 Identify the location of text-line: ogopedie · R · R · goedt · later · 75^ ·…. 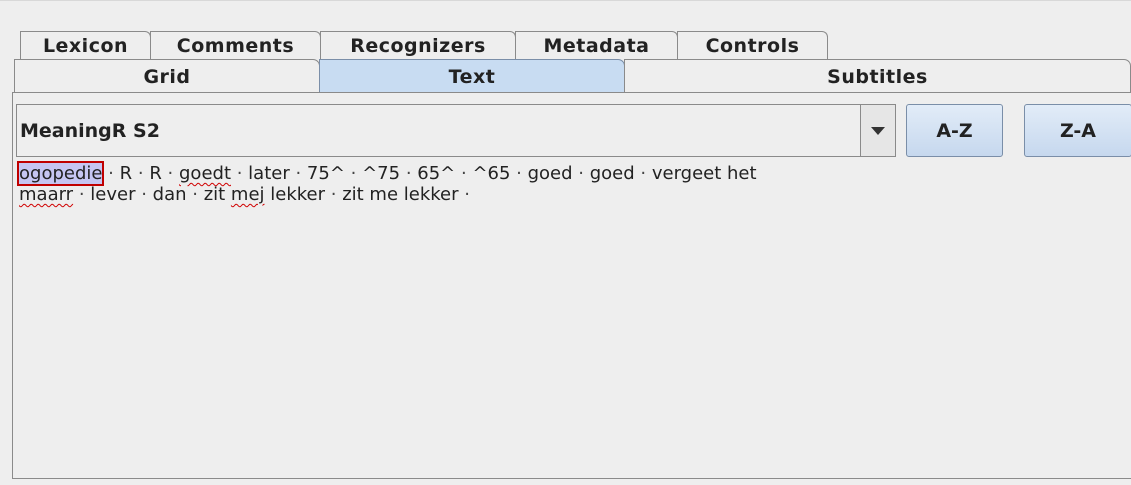
(572, 173).